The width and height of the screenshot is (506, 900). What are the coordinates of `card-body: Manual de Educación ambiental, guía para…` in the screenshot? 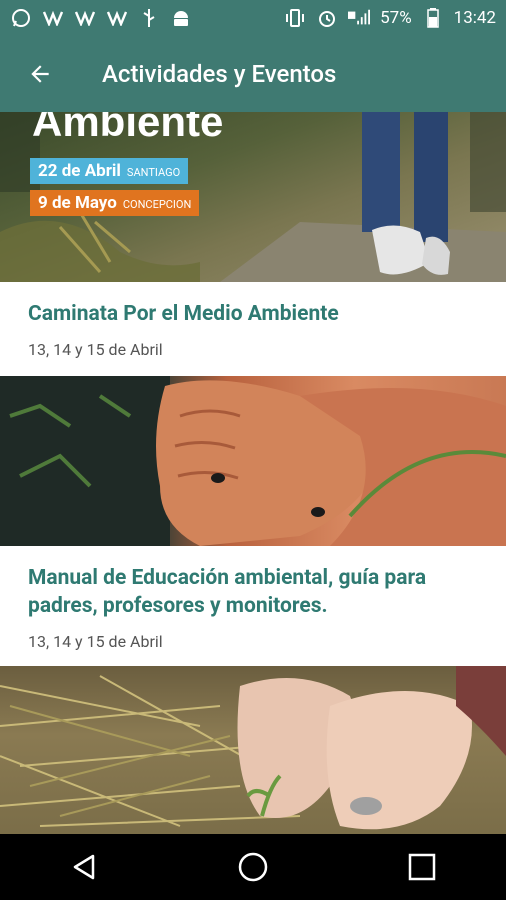 It's located at (253, 606).